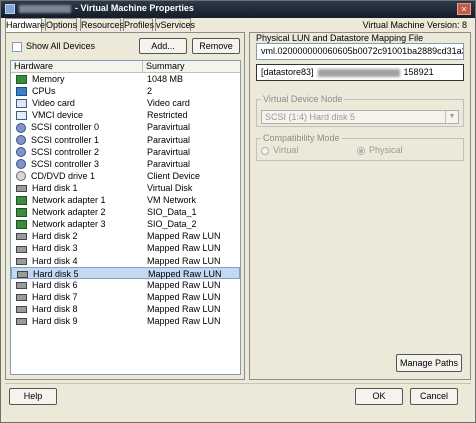 Image resolution: width=476 pixels, height=423 pixels. I want to click on hardware-row: Hard disk 9 Mapped Raw LUN, so click(125, 321).